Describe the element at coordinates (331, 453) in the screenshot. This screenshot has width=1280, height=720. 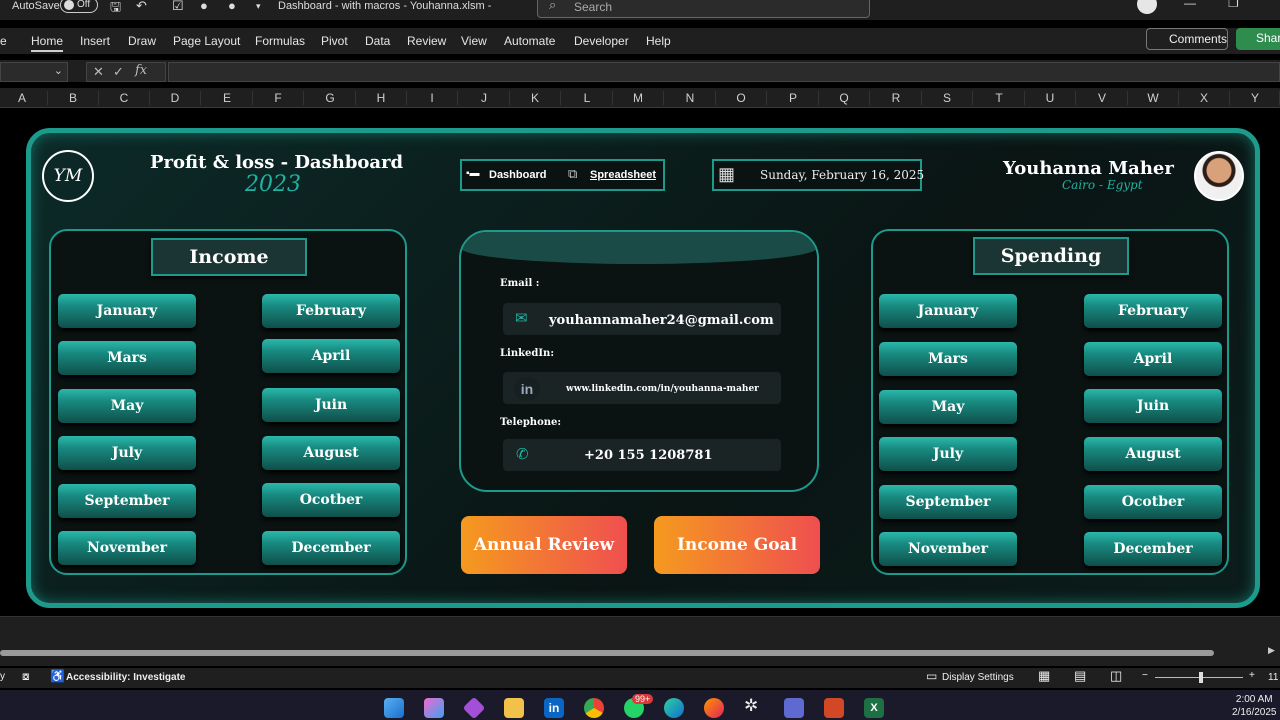
I see `income-august-button: August` at that location.